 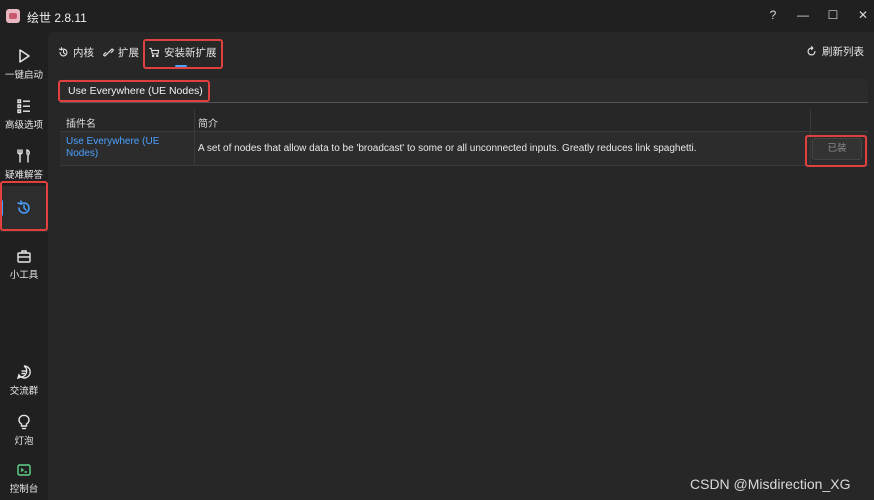 I want to click on minimize-button: —, so click(x=803, y=15).